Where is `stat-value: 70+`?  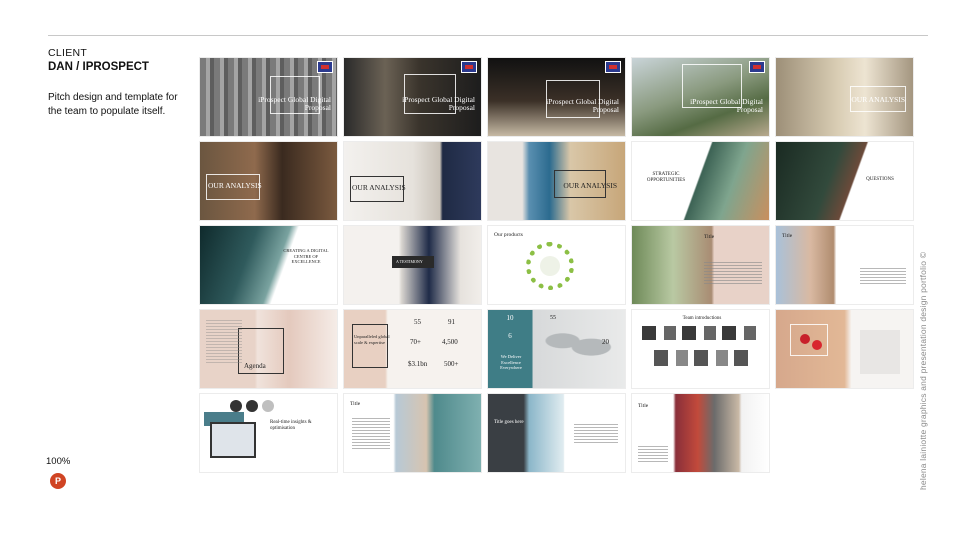
stat-value: 70+ is located at coordinates (415, 342).